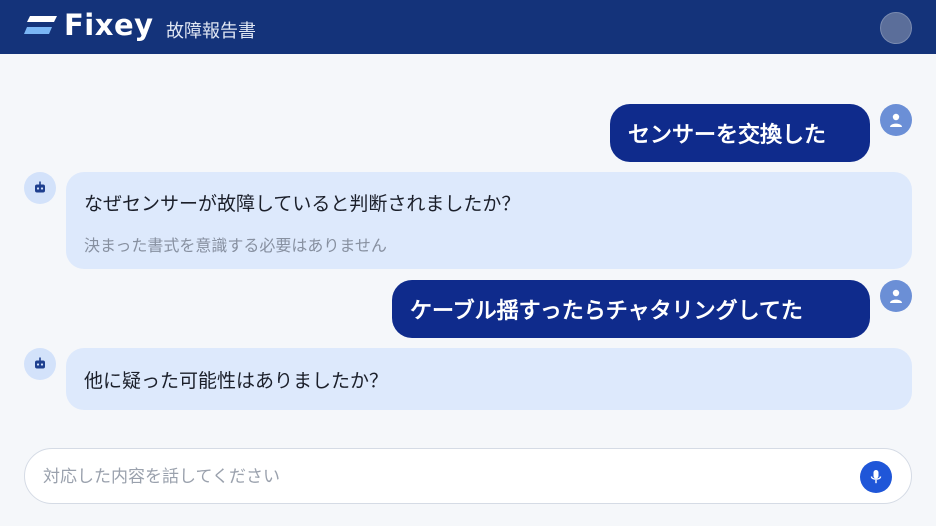  I want to click on header: Fixey 故障報告書, so click(468, 27).